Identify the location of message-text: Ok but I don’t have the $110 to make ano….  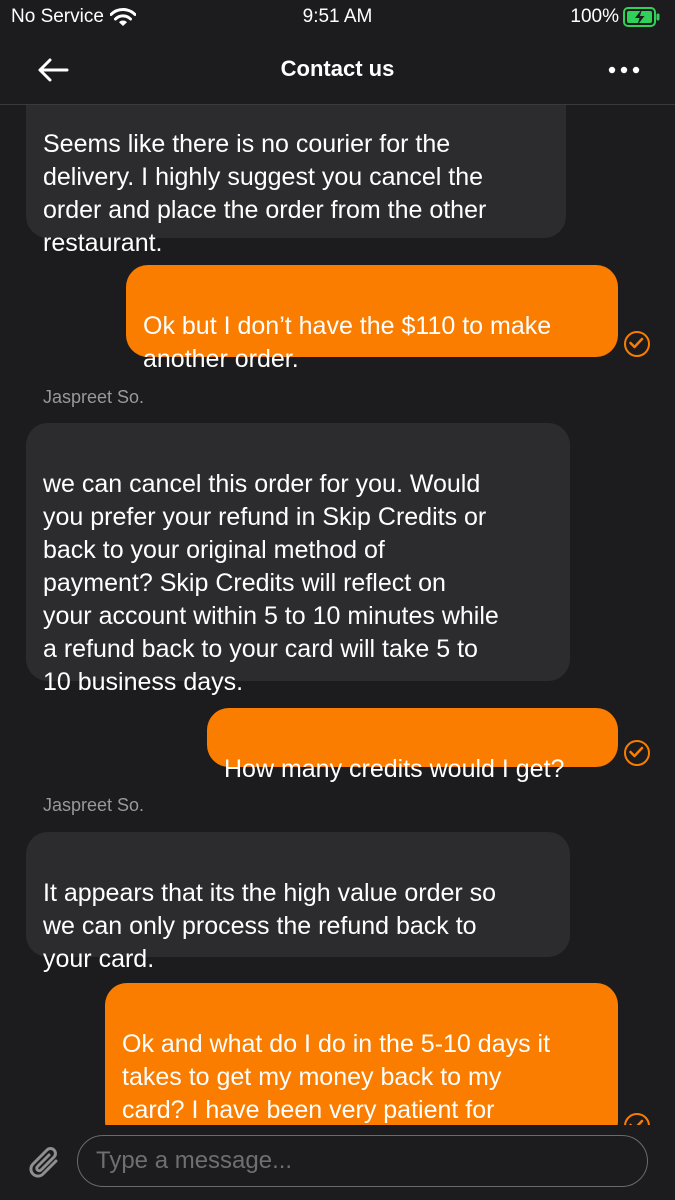
(347, 342).